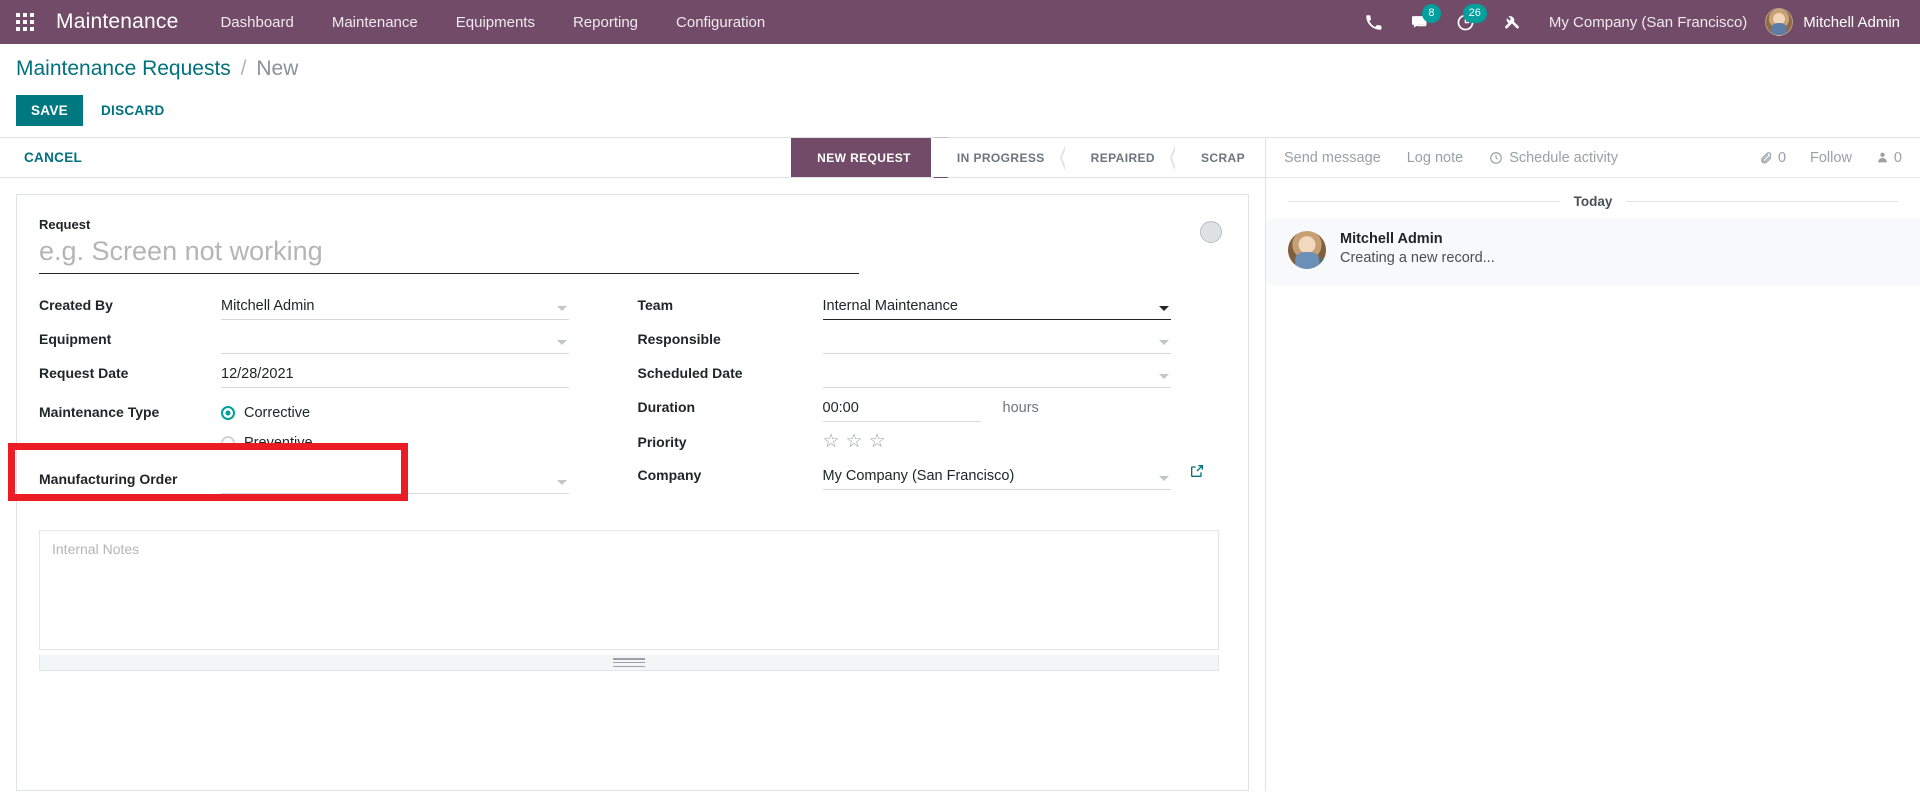 The width and height of the screenshot is (1920, 794). Describe the element at coordinates (1882, 157) in the screenshot. I see `person-icon` at that location.